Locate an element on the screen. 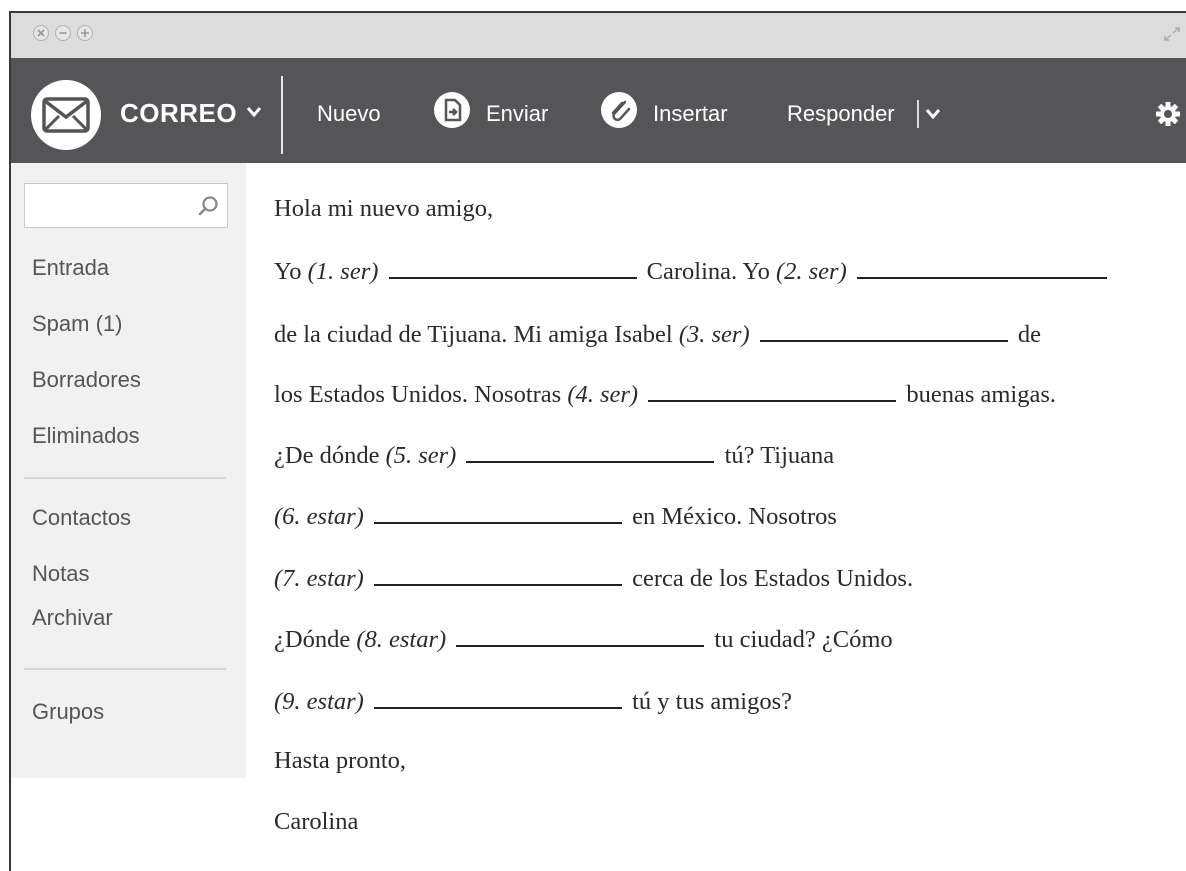 Image resolution: width=1186 pixels, height=871 pixels. signature: Carolina is located at coordinates (316, 821).